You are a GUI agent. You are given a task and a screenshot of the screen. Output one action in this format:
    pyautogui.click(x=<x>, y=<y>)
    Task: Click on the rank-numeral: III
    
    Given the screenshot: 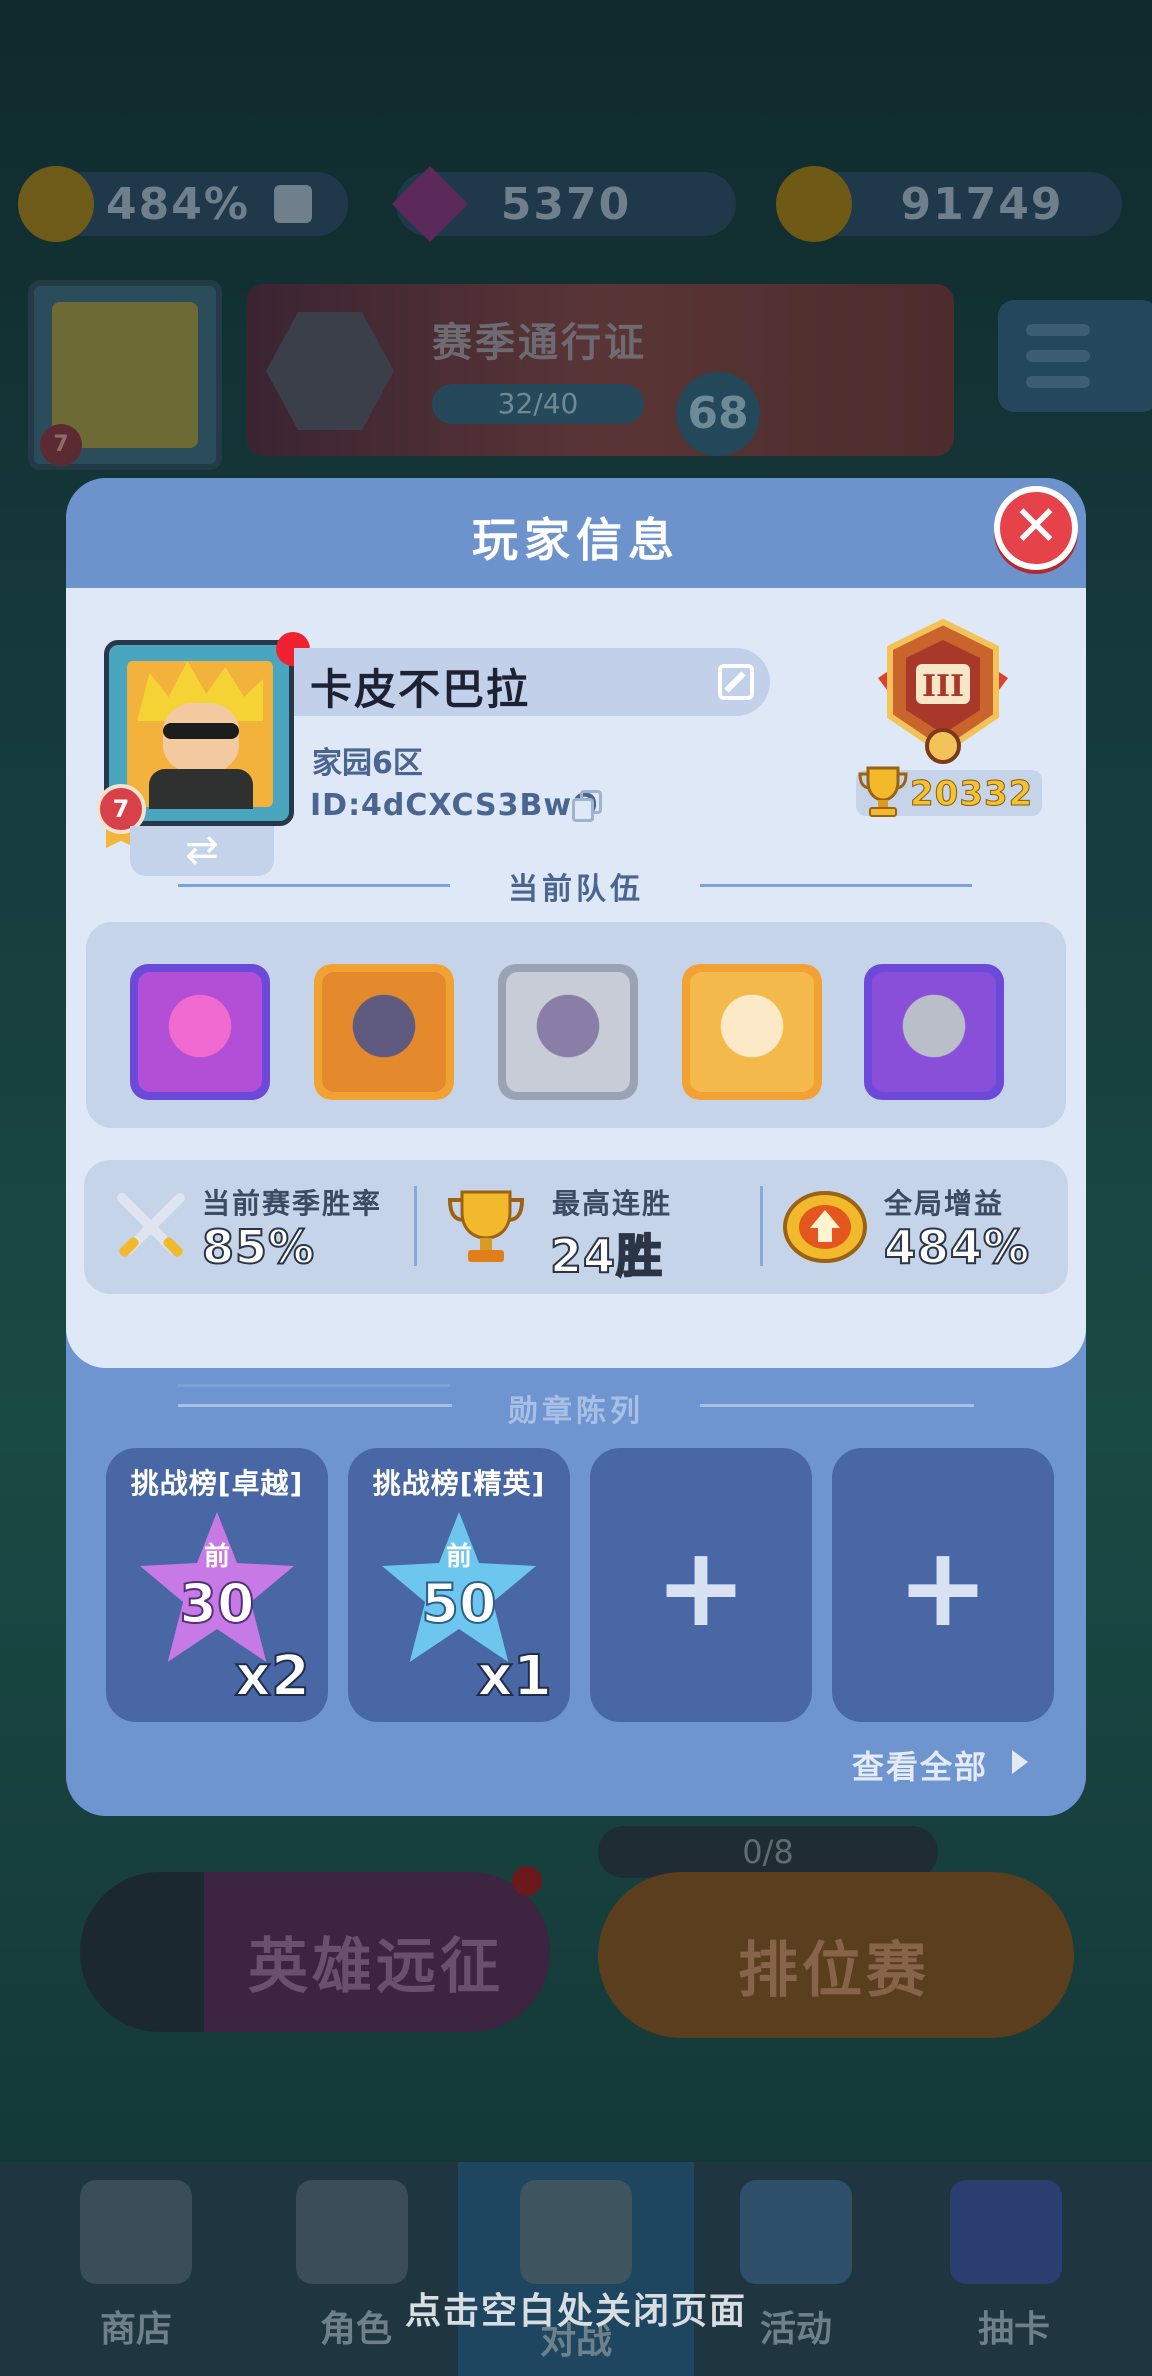 What is the action you would take?
    pyautogui.click(x=943, y=686)
    